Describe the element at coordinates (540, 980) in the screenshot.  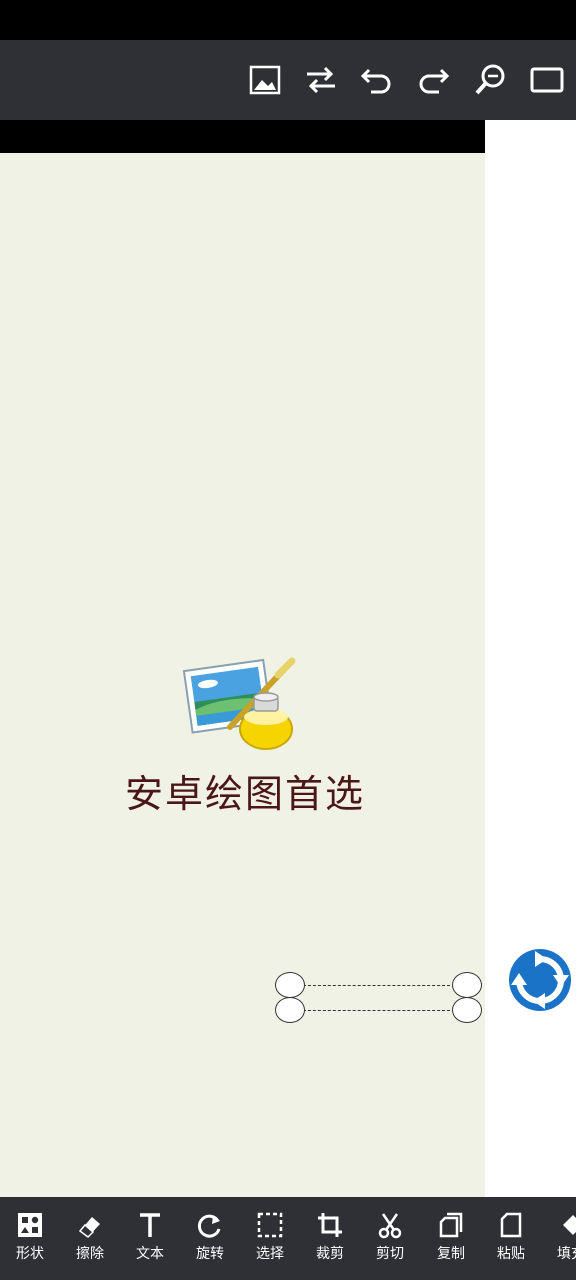
I see `rotate-handle-icon` at that location.